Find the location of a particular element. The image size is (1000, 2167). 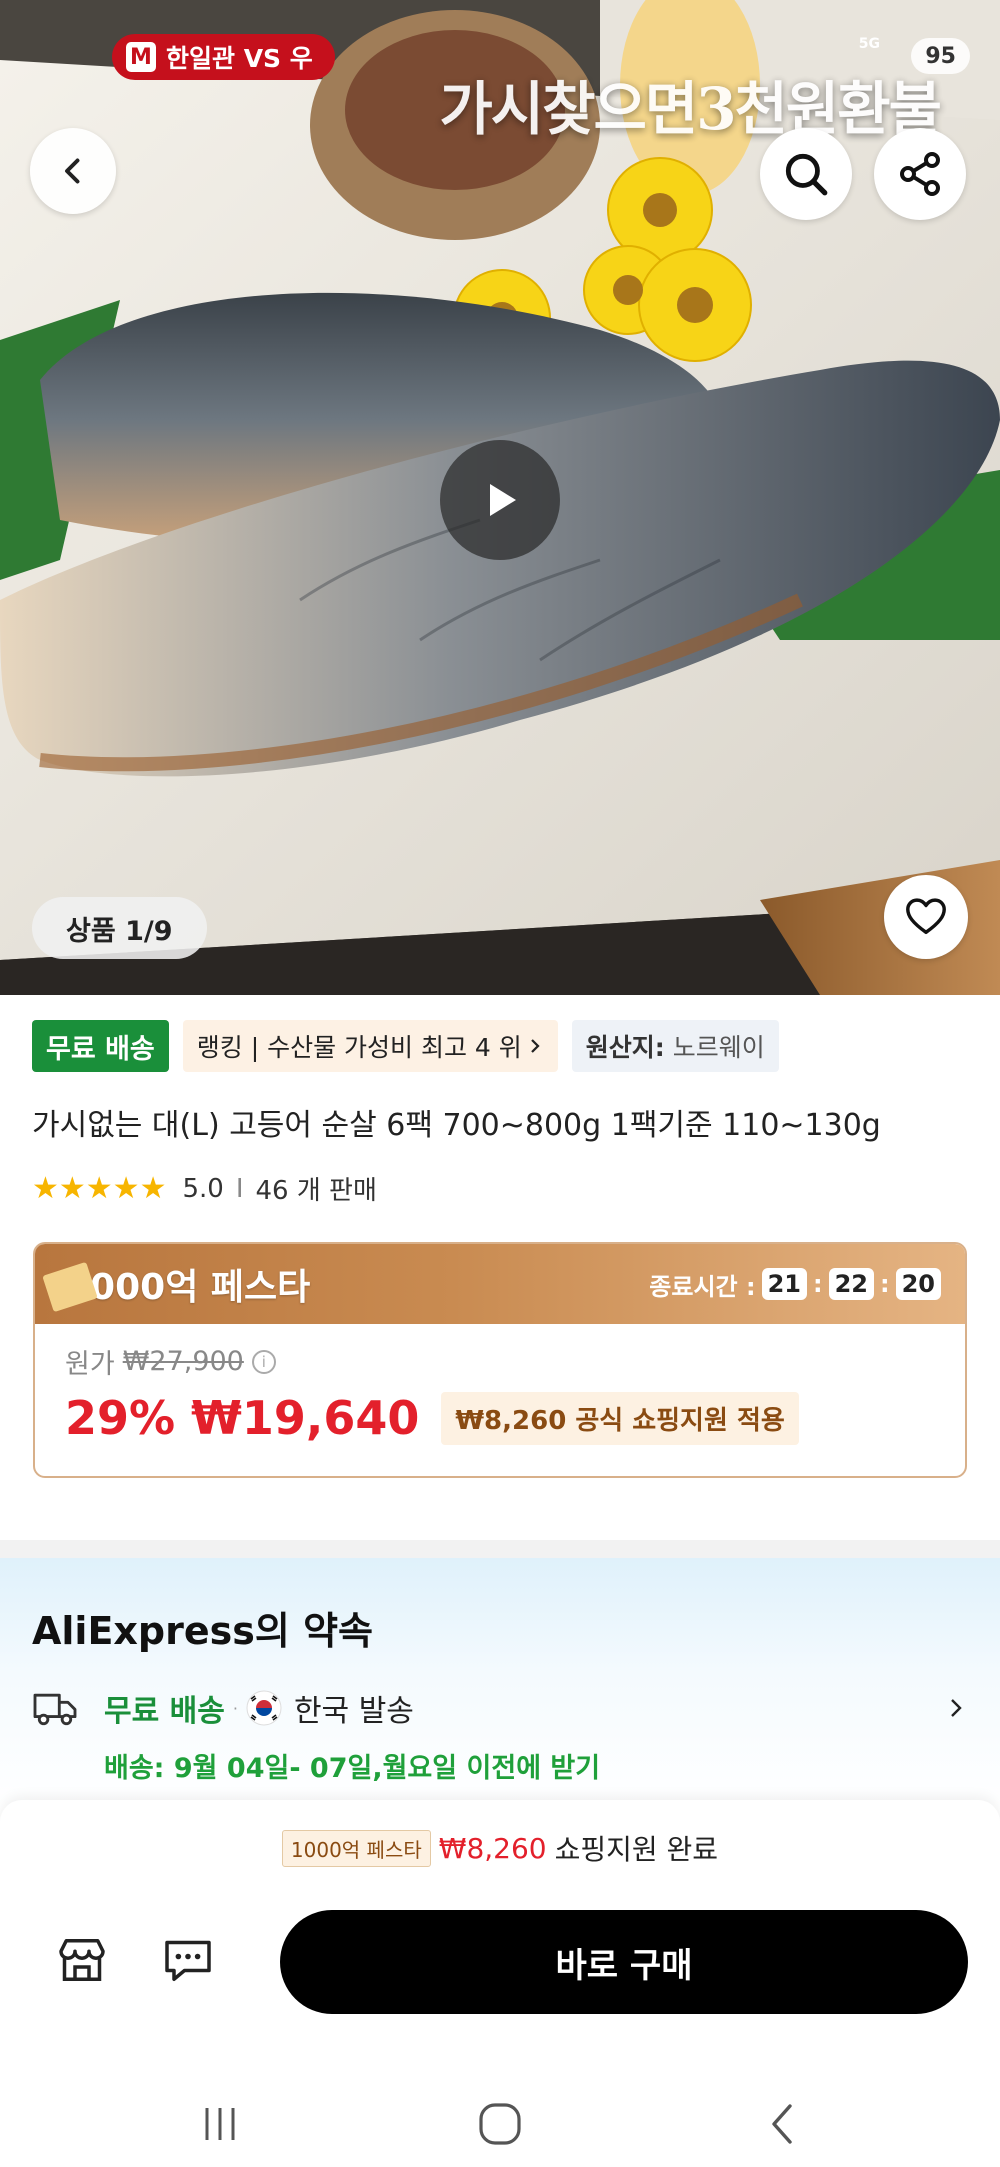

ships-from: 한국 발송 is located at coordinates (353, 1711).